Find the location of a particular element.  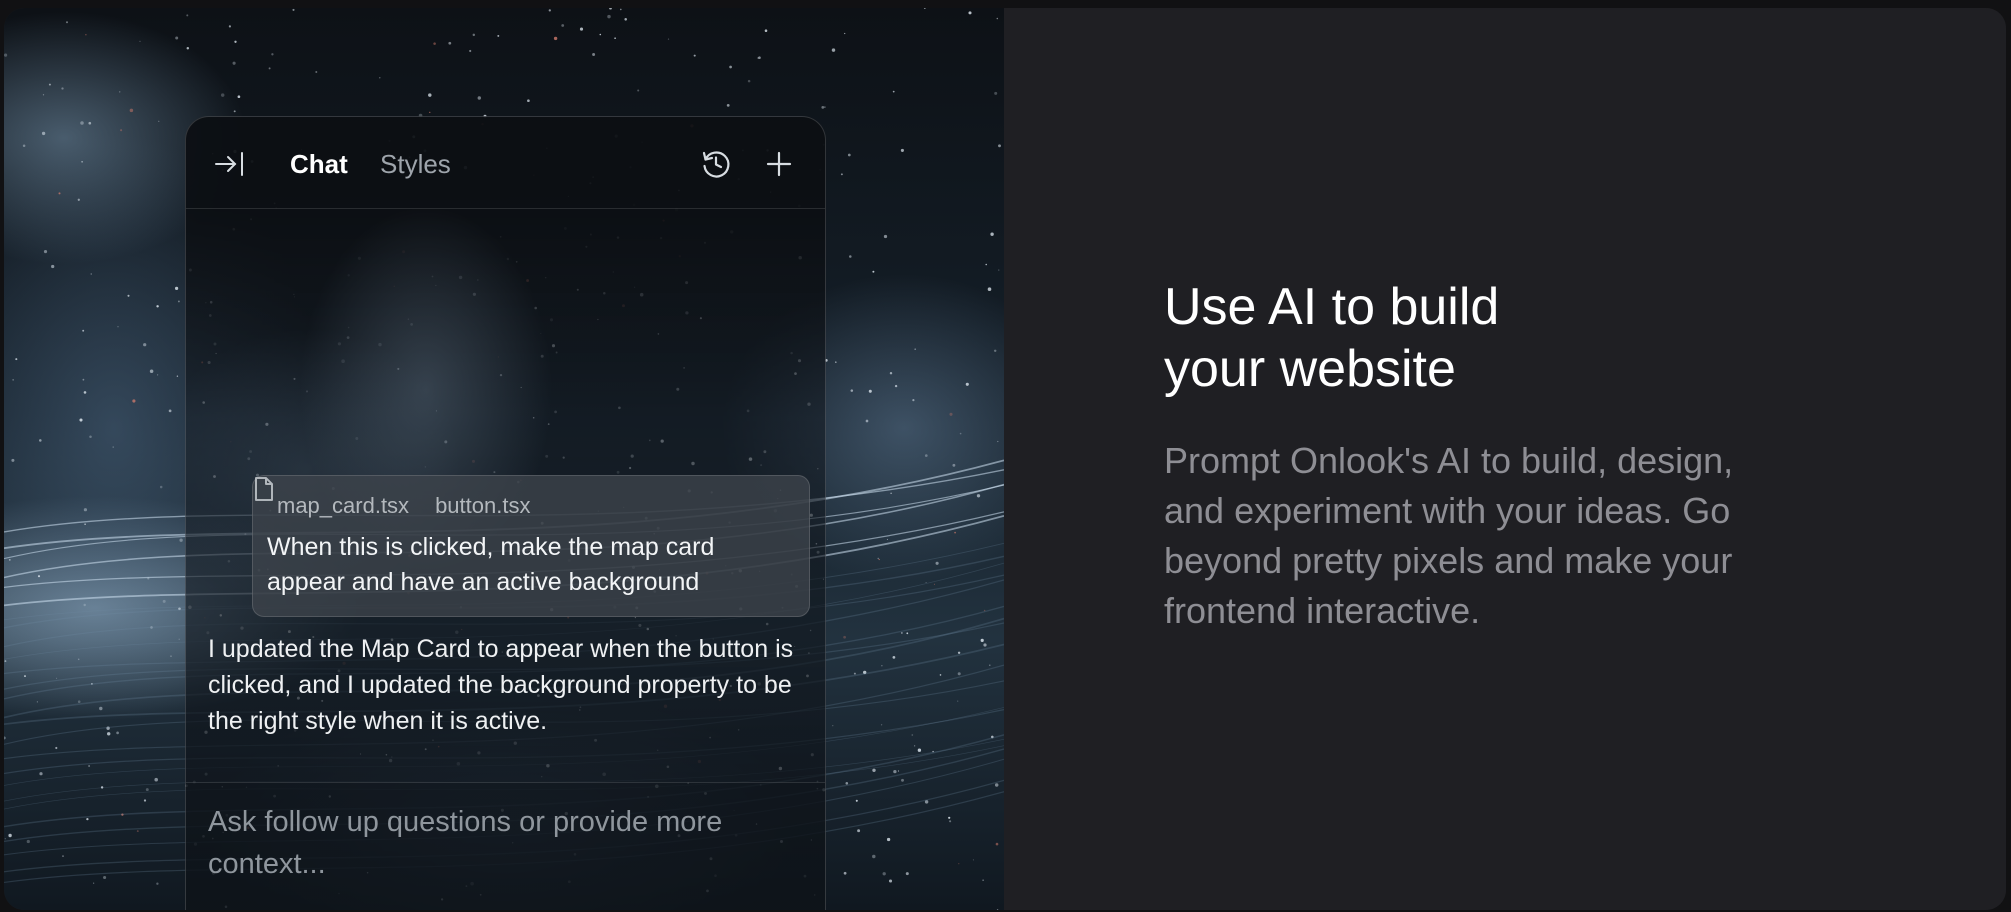

chat-input is located at coordinates (503, 855).